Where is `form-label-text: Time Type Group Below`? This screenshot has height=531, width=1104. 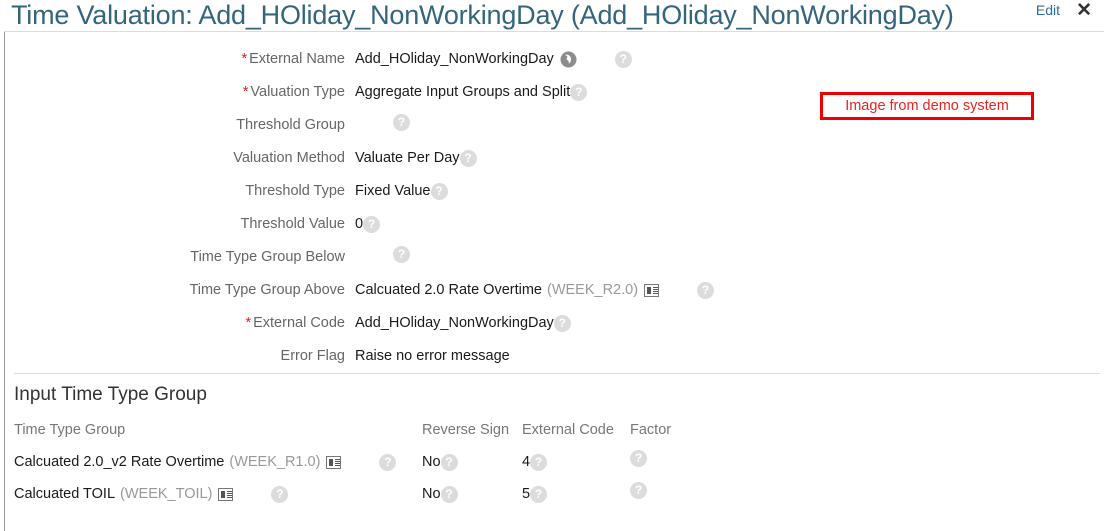 form-label-text: Time Type Group Below is located at coordinates (267, 257).